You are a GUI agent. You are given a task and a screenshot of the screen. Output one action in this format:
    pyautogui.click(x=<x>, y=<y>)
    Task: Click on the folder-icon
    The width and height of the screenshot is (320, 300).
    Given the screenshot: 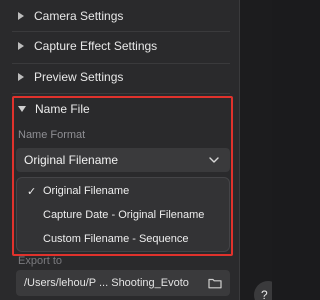 What is the action you would take?
    pyautogui.click(x=215, y=283)
    